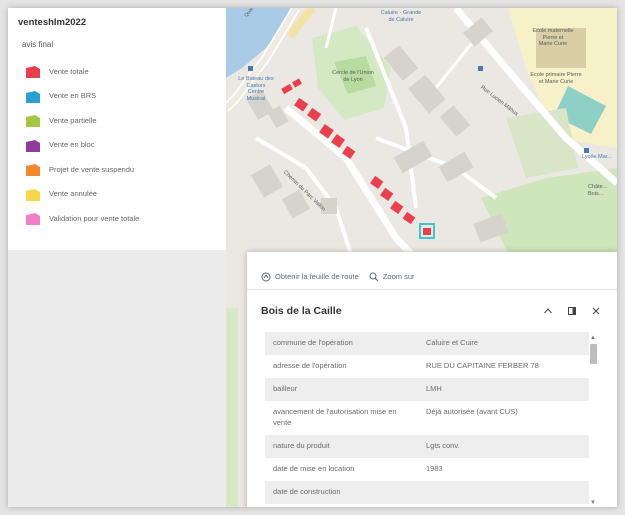  What do you see at coordinates (310, 365) in the screenshot?
I see `attribute-key: adresse de l'opération` at bounding box center [310, 365].